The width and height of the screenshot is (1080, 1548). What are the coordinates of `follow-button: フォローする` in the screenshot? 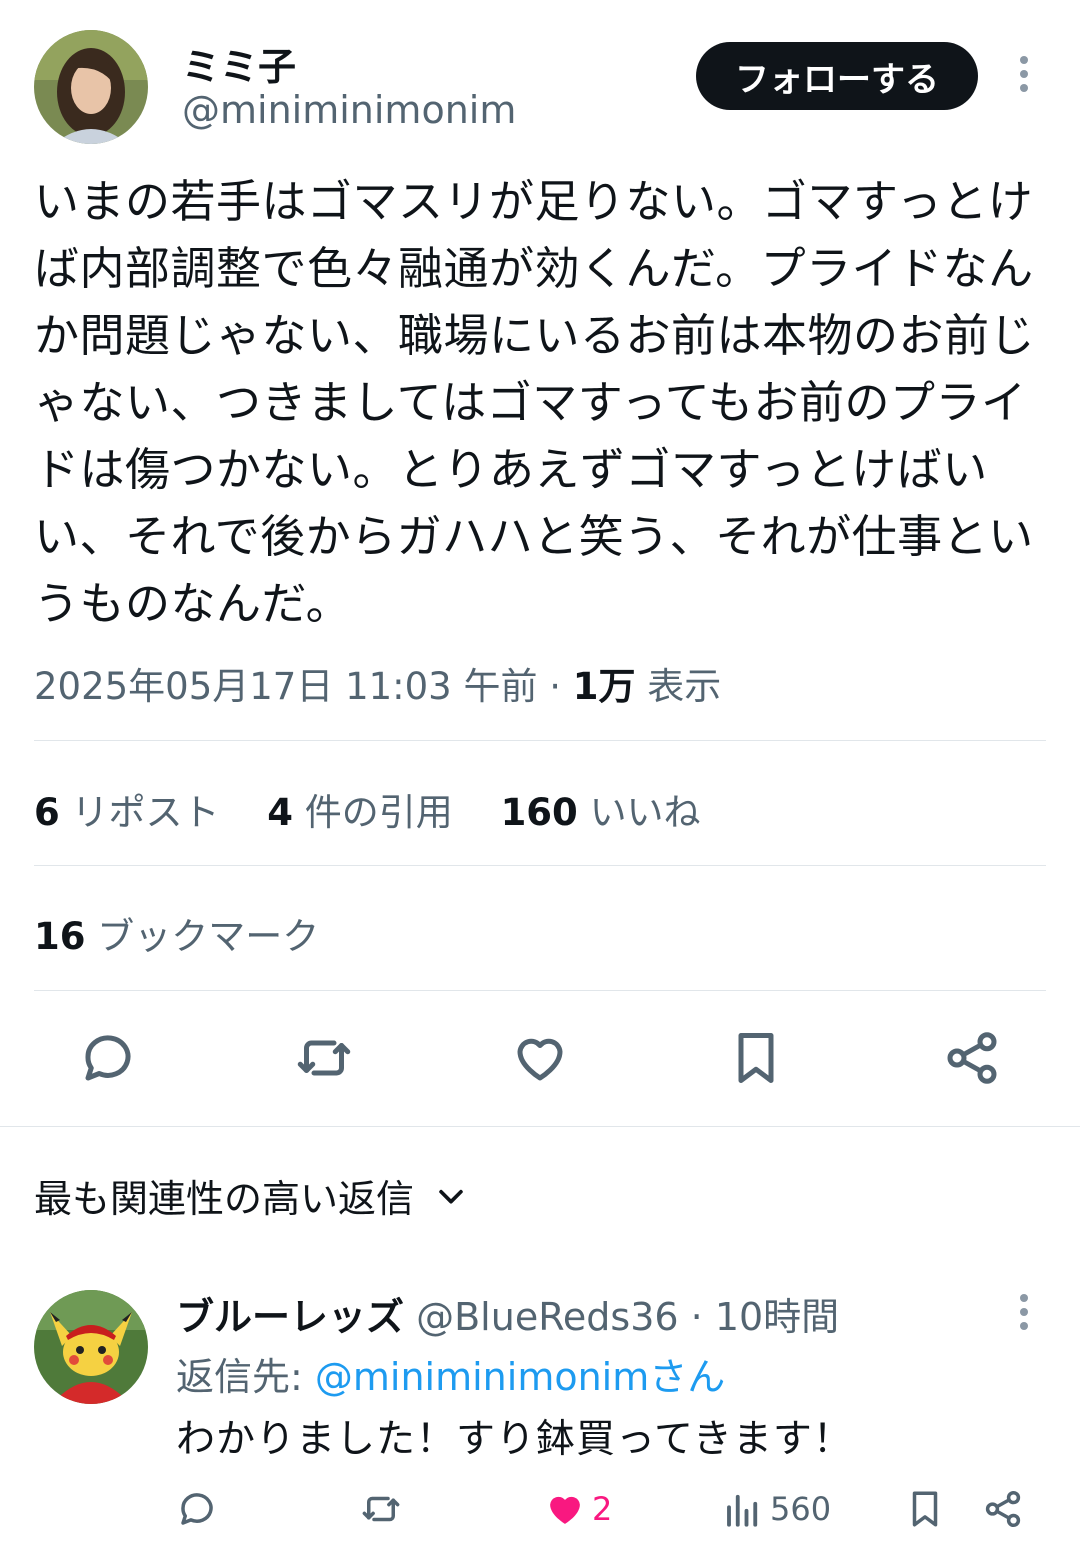 It's located at (837, 76).